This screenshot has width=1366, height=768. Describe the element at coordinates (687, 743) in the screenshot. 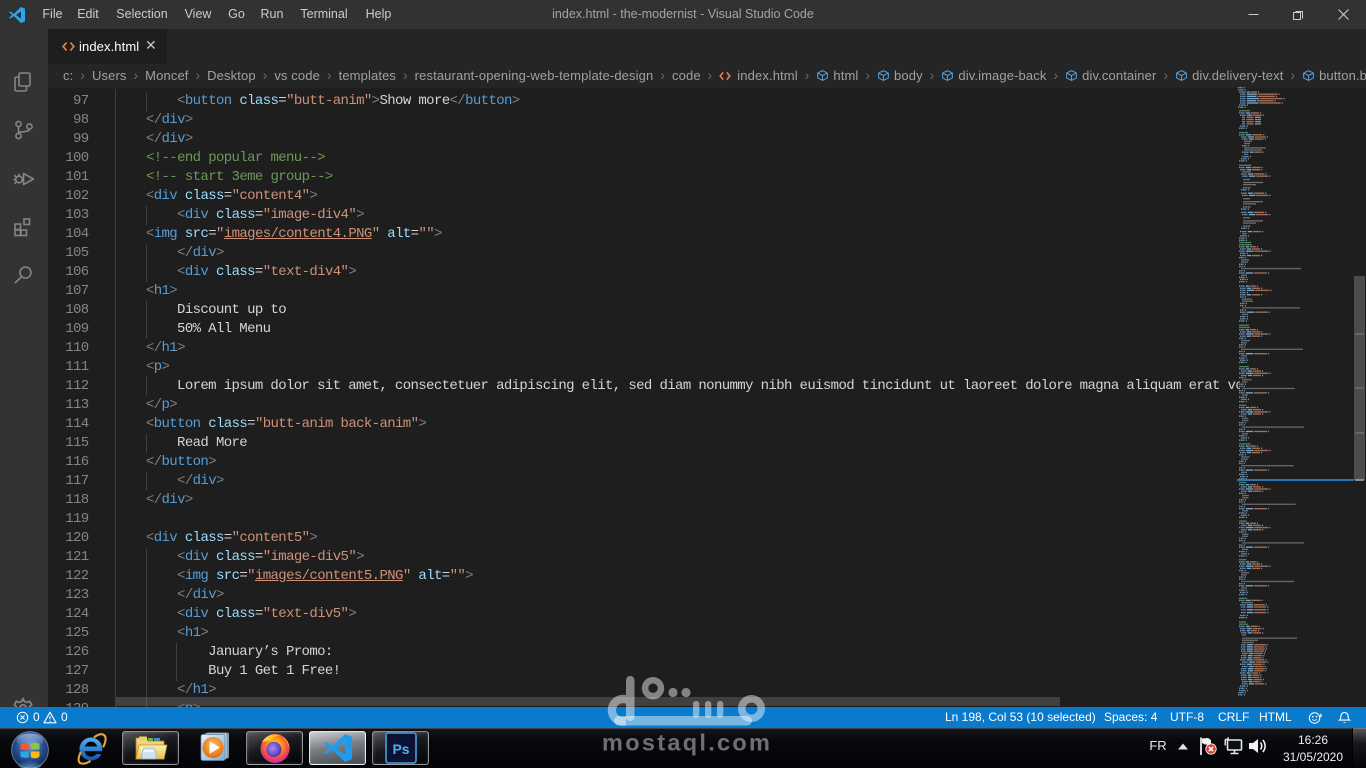

I see `svg-text: mostaql.com` at that location.